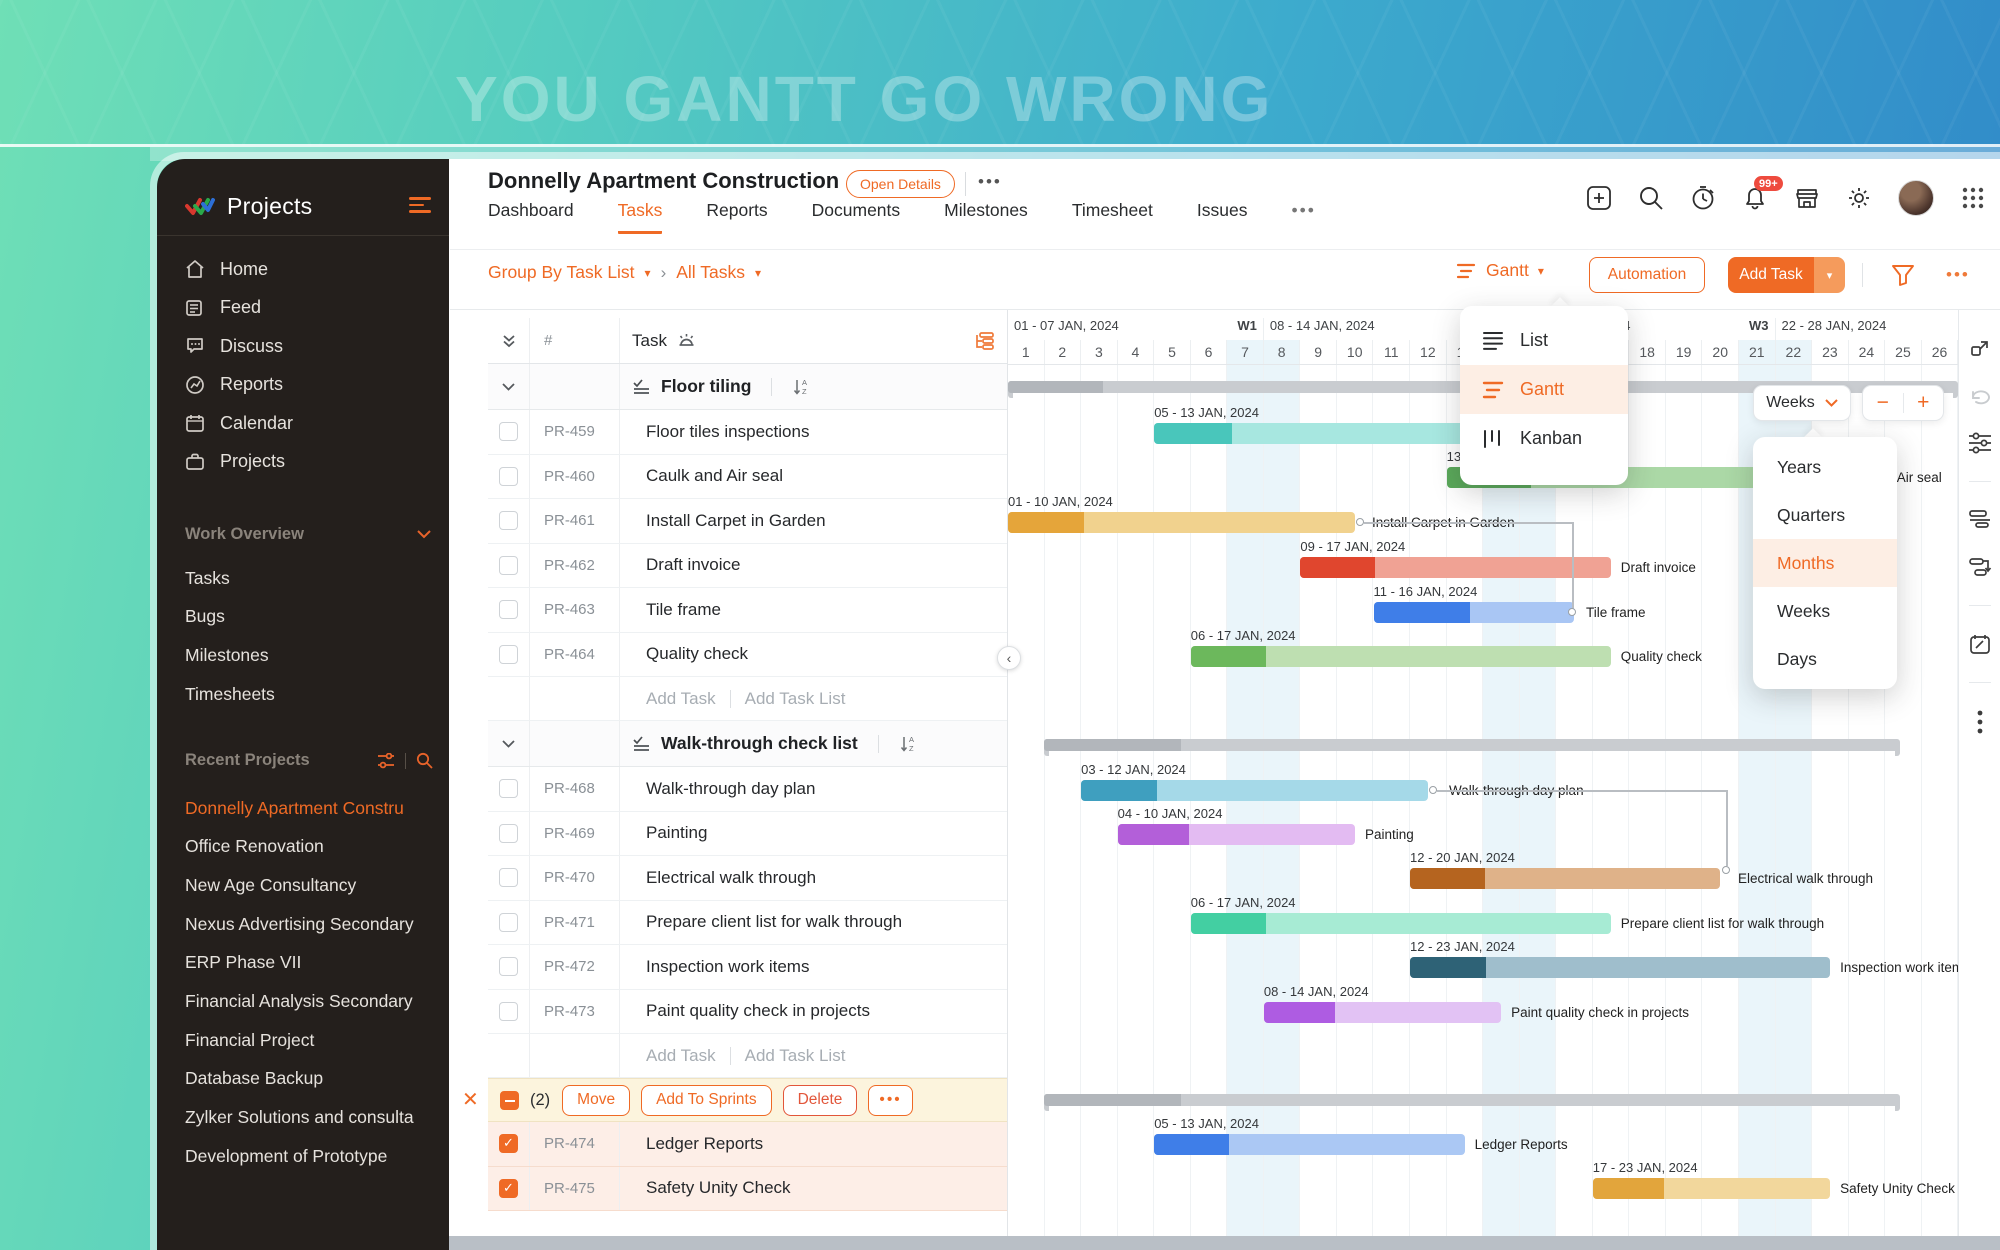  Describe the element at coordinates (1565, 878) in the screenshot. I see `gantt-bar-electrical-walk-through` at that location.